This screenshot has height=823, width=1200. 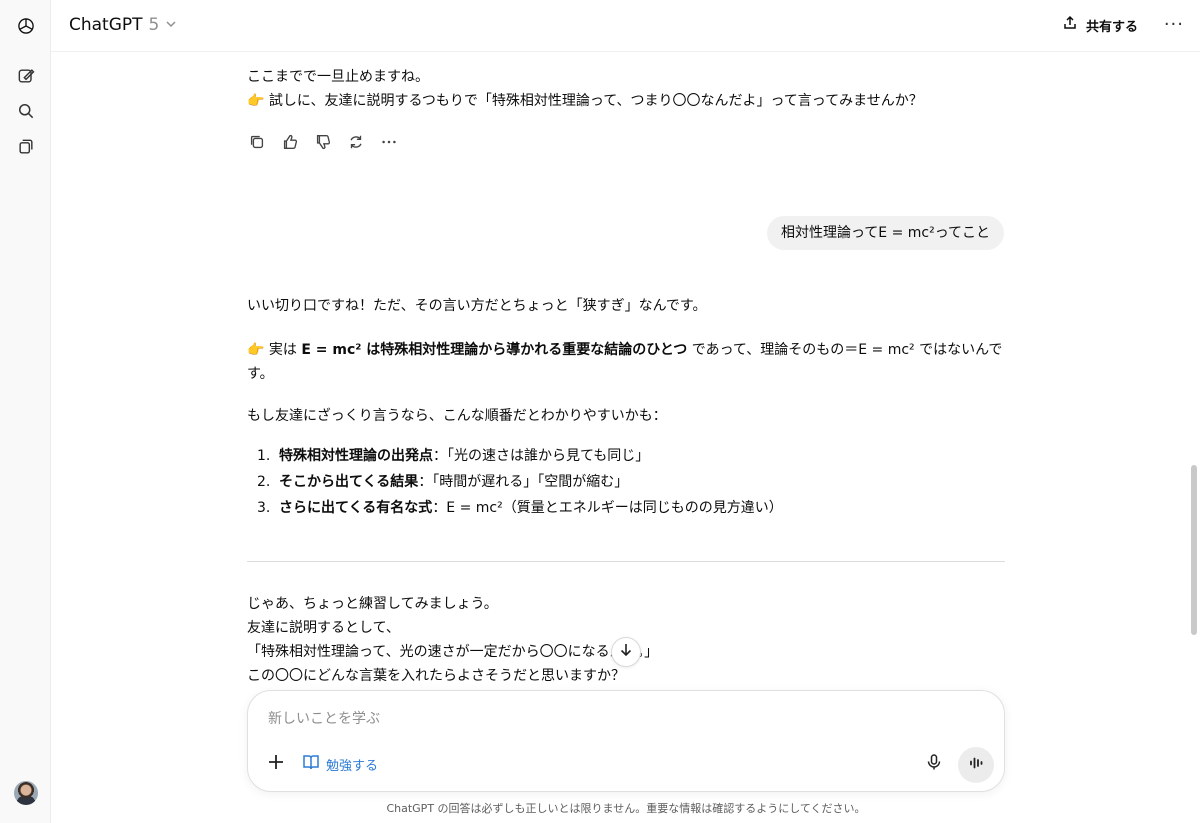 I want to click on voice-waveform-icon, so click(x=976, y=765).